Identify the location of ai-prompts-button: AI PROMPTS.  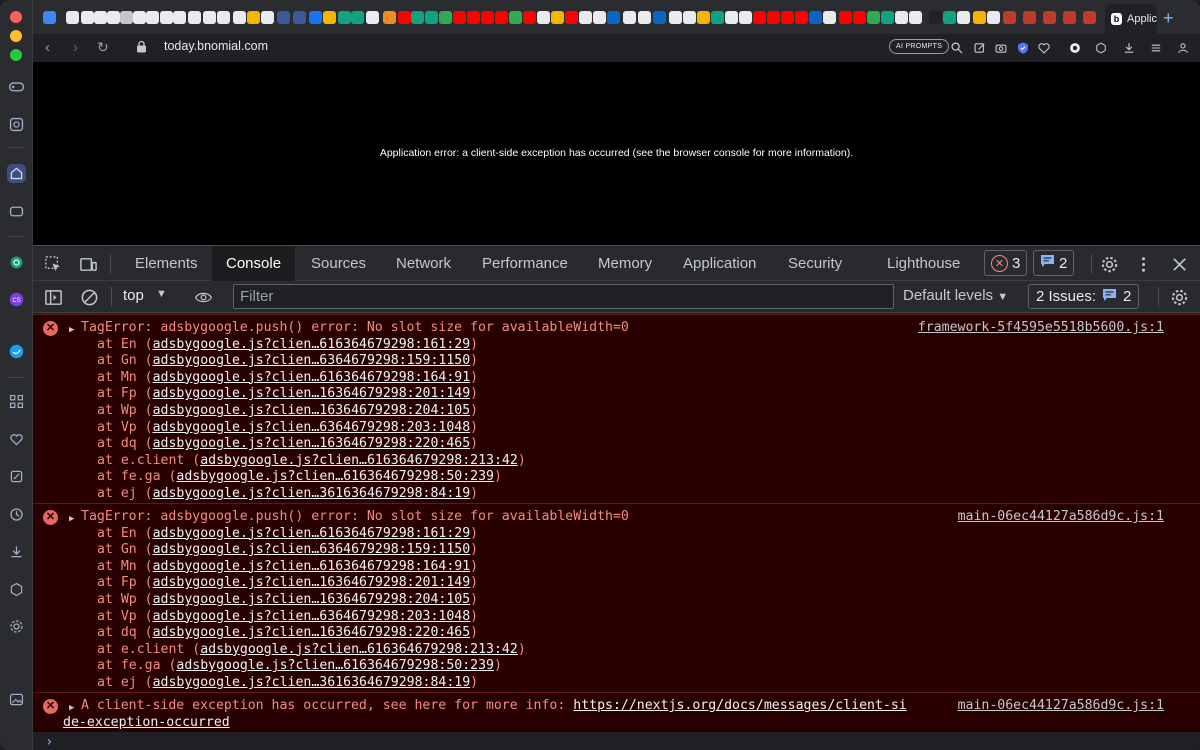
(919, 46).